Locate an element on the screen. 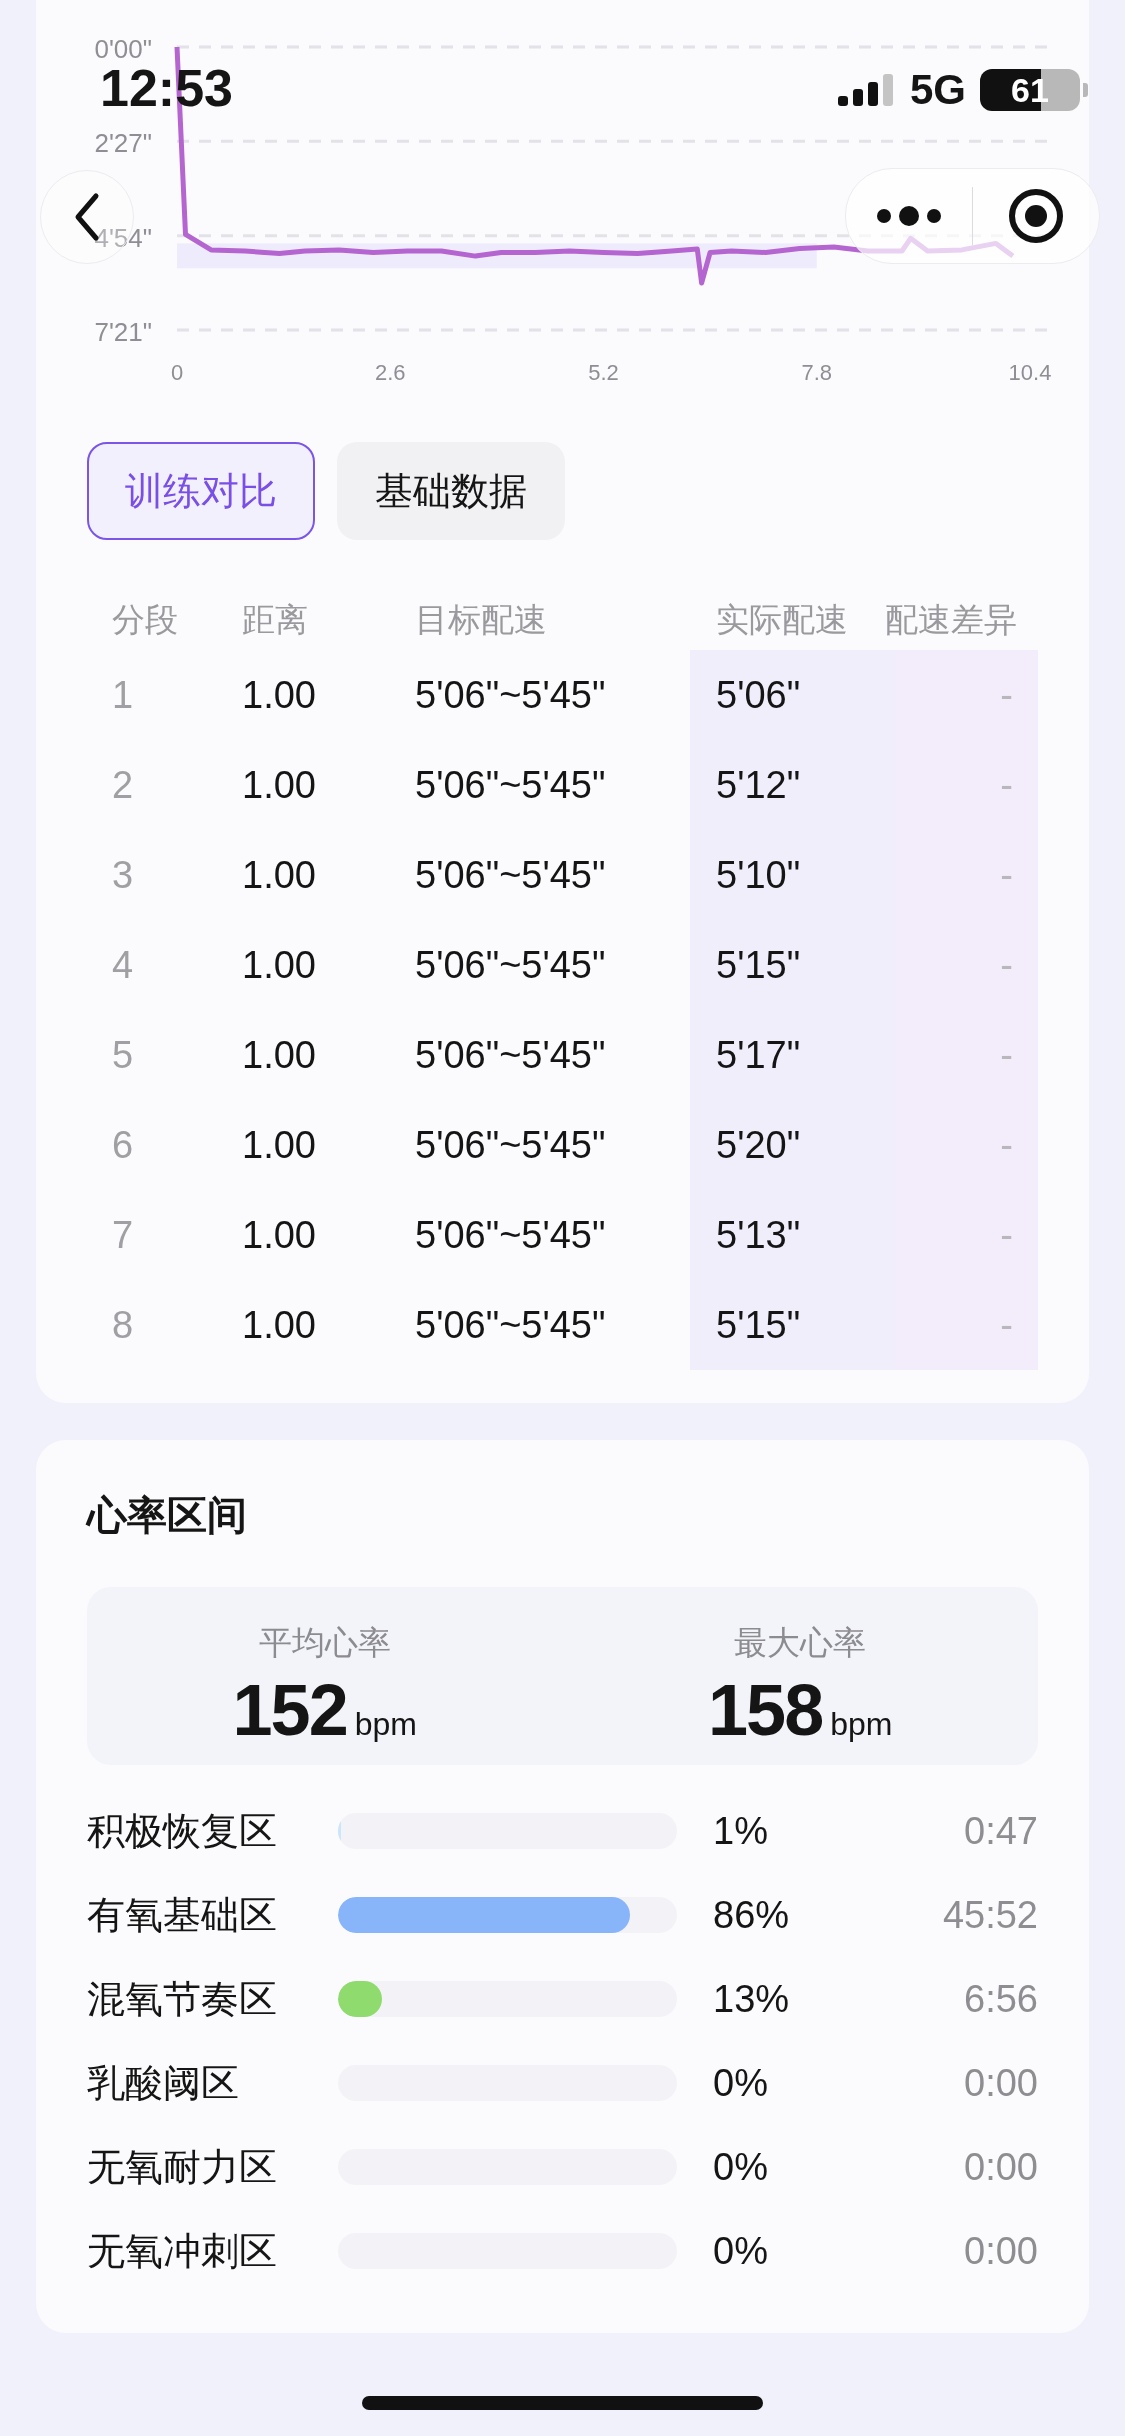 The width and height of the screenshot is (1125, 2436). table-cell: 5'13" is located at coordinates (792, 1235).